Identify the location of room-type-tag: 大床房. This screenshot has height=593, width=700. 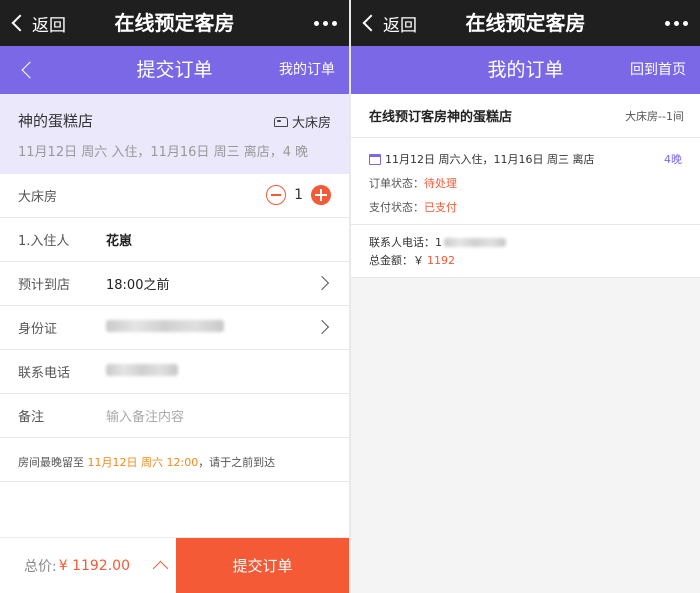
(302, 121).